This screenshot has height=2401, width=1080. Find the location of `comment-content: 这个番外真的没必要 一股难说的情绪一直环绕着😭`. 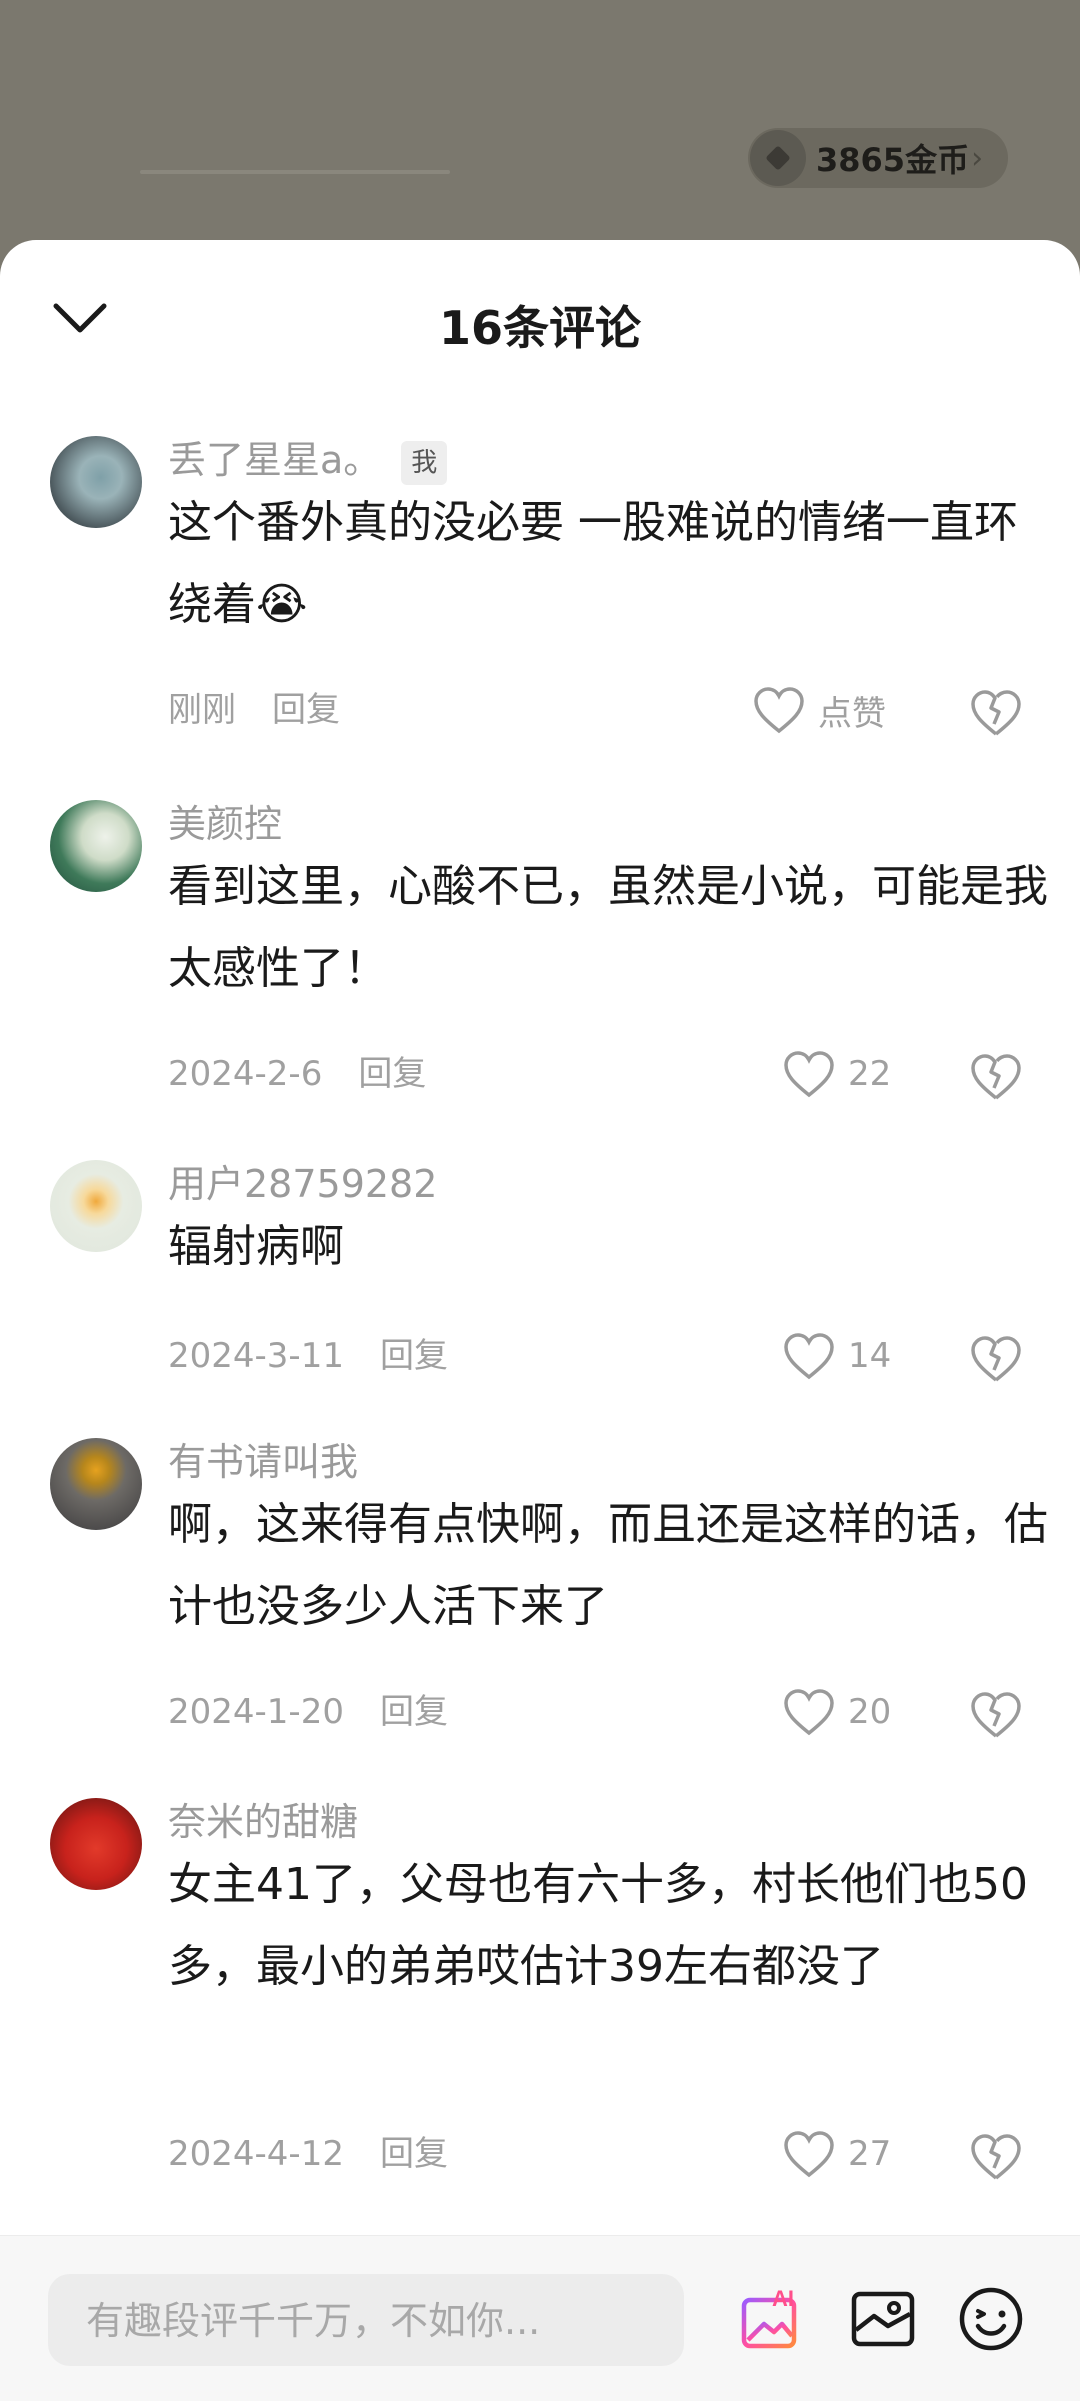

comment-content: 这个番外真的没必要 一股难说的情绪一直环绕着😭 is located at coordinates (608, 564).